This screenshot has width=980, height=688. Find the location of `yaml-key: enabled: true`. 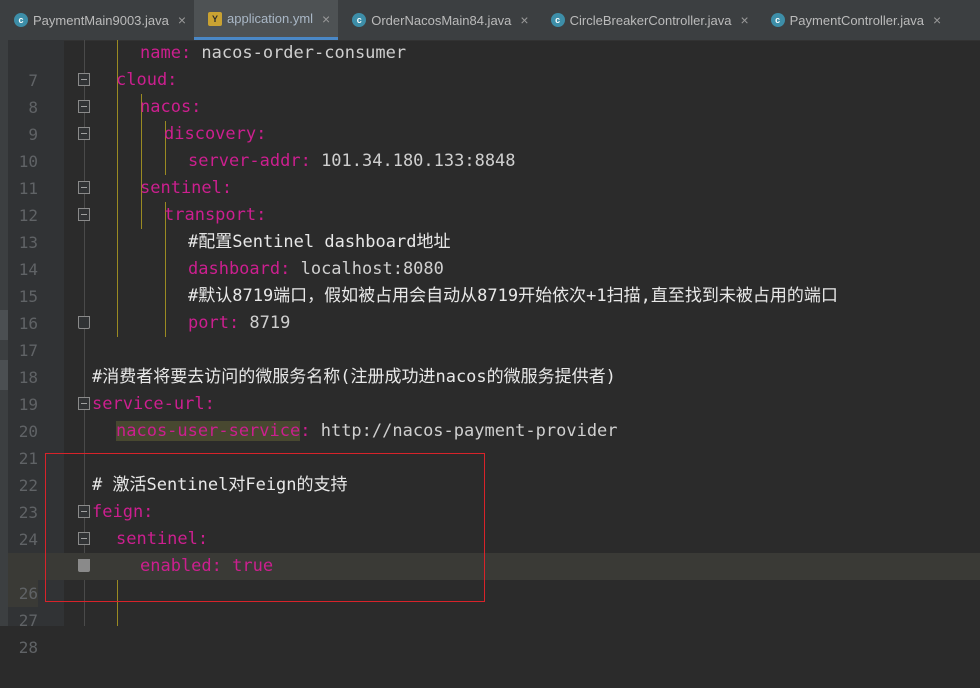

yaml-key: enabled: true is located at coordinates (207, 566).